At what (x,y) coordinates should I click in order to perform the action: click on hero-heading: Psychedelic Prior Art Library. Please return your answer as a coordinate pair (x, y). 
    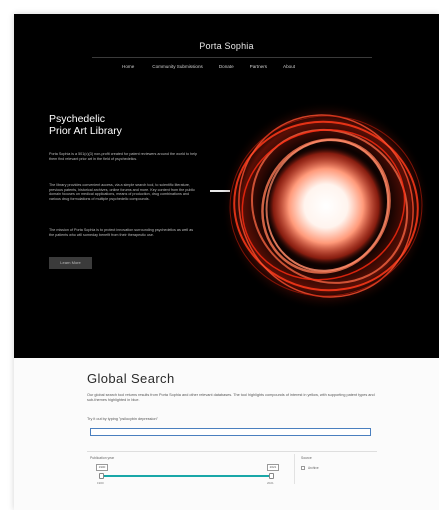
    Looking at the image, I should click on (85, 125).